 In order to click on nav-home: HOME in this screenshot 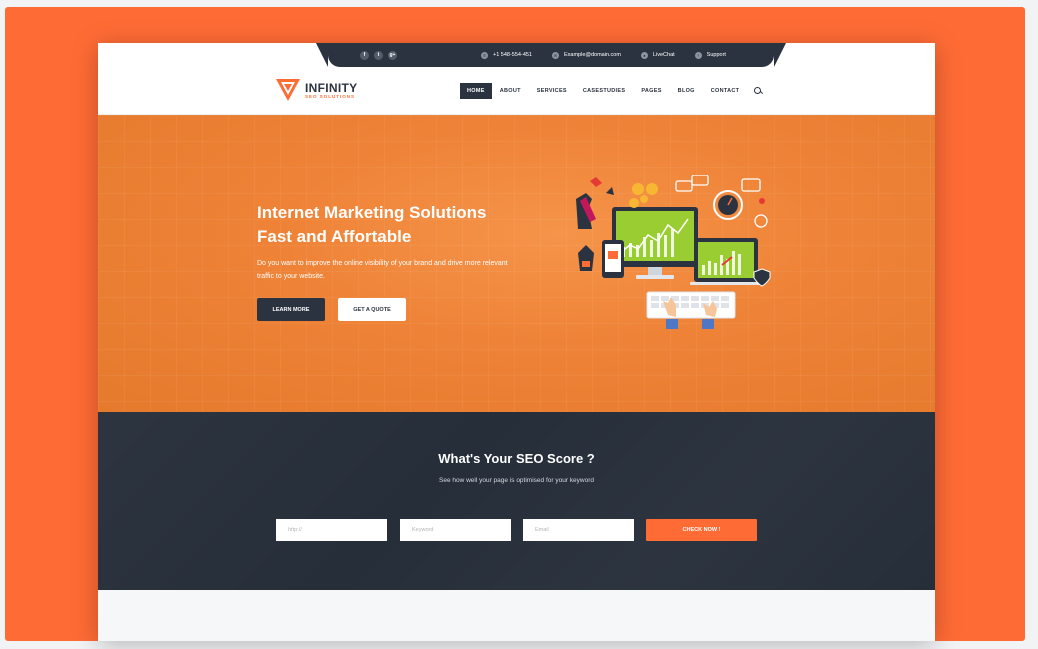, I will do `click(476, 91)`.